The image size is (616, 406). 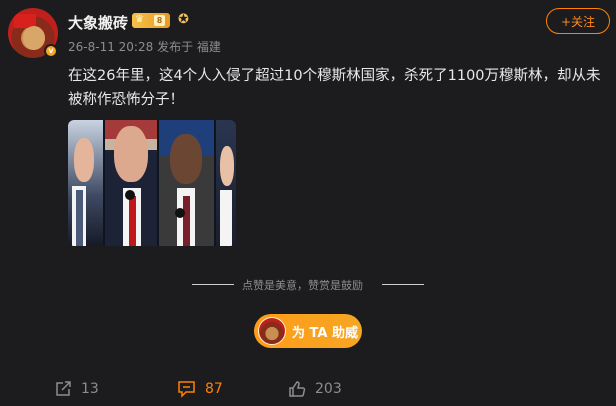 What do you see at coordinates (63, 389) in the screenshot?
I see `share-icon` at bounding box center [63, 389].